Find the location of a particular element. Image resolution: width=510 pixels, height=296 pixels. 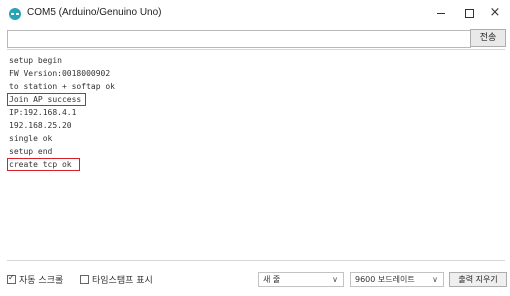

timestamp-label: 타임스탬프 표시 is located at coordinates (122, 281).